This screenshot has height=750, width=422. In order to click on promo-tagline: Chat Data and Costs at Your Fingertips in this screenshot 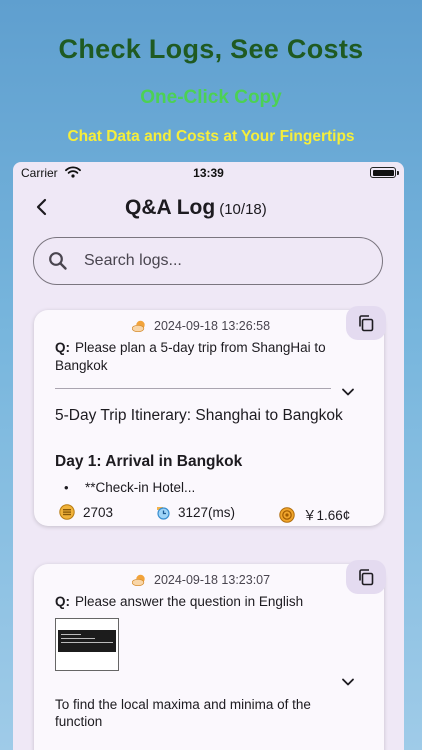, I will do `click(211, 136)`.